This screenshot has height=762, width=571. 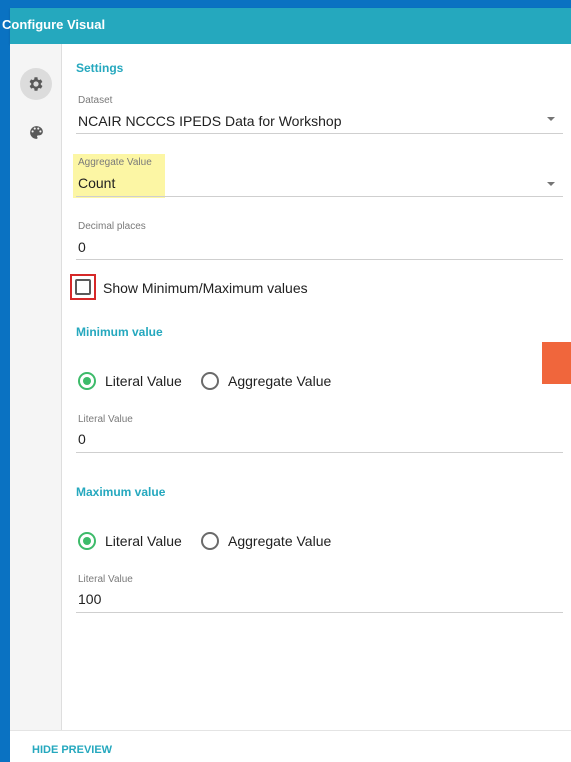 What do you see at coordinates (112, 226) in the screenshot?
I see `decimal-places-label: Decimal places` at bounding box center [112, 226].